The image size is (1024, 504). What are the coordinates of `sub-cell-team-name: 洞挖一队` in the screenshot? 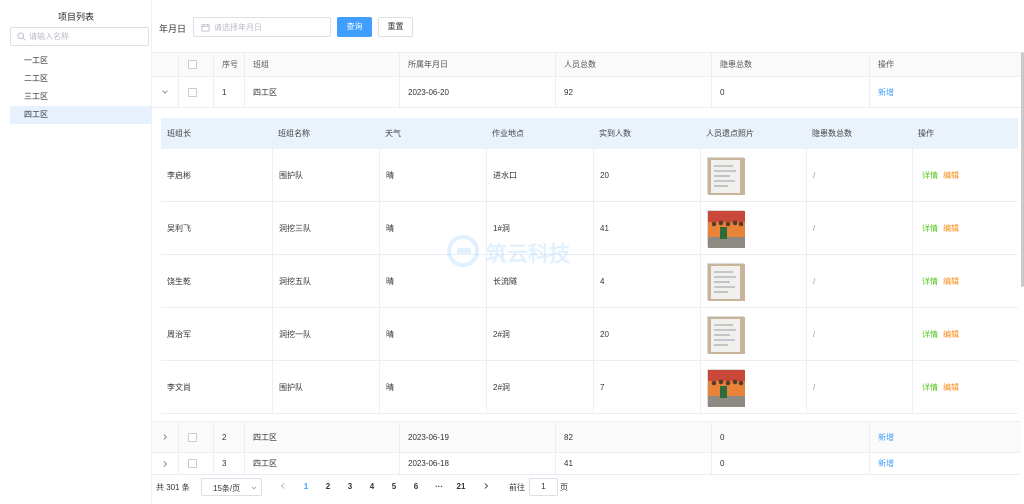 It's located at (325, 334).